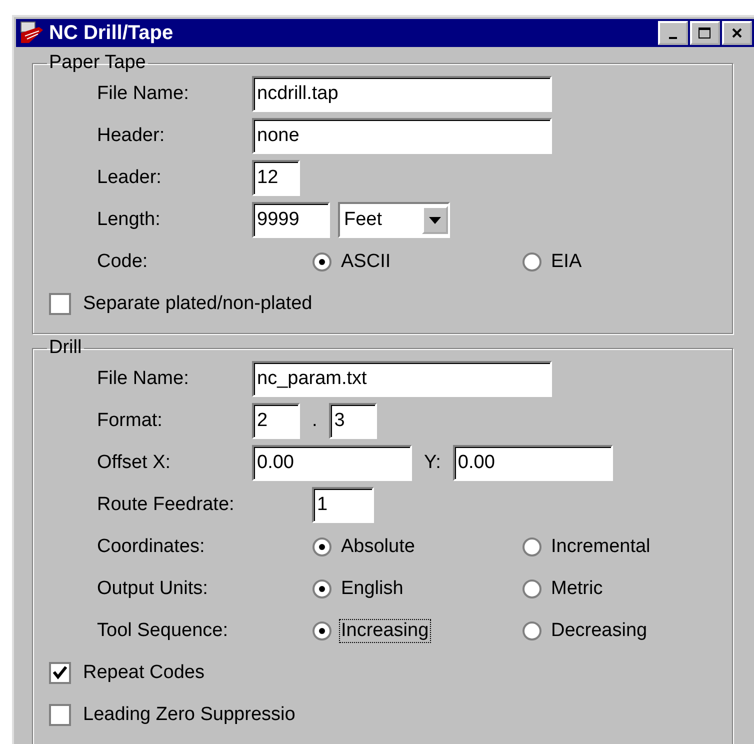 The height and width of the screenshot is (744, 754). What do you see at coordinates (315, 421) in the screenshot?
I see `field-label: .` at bounding box center [315, 421].